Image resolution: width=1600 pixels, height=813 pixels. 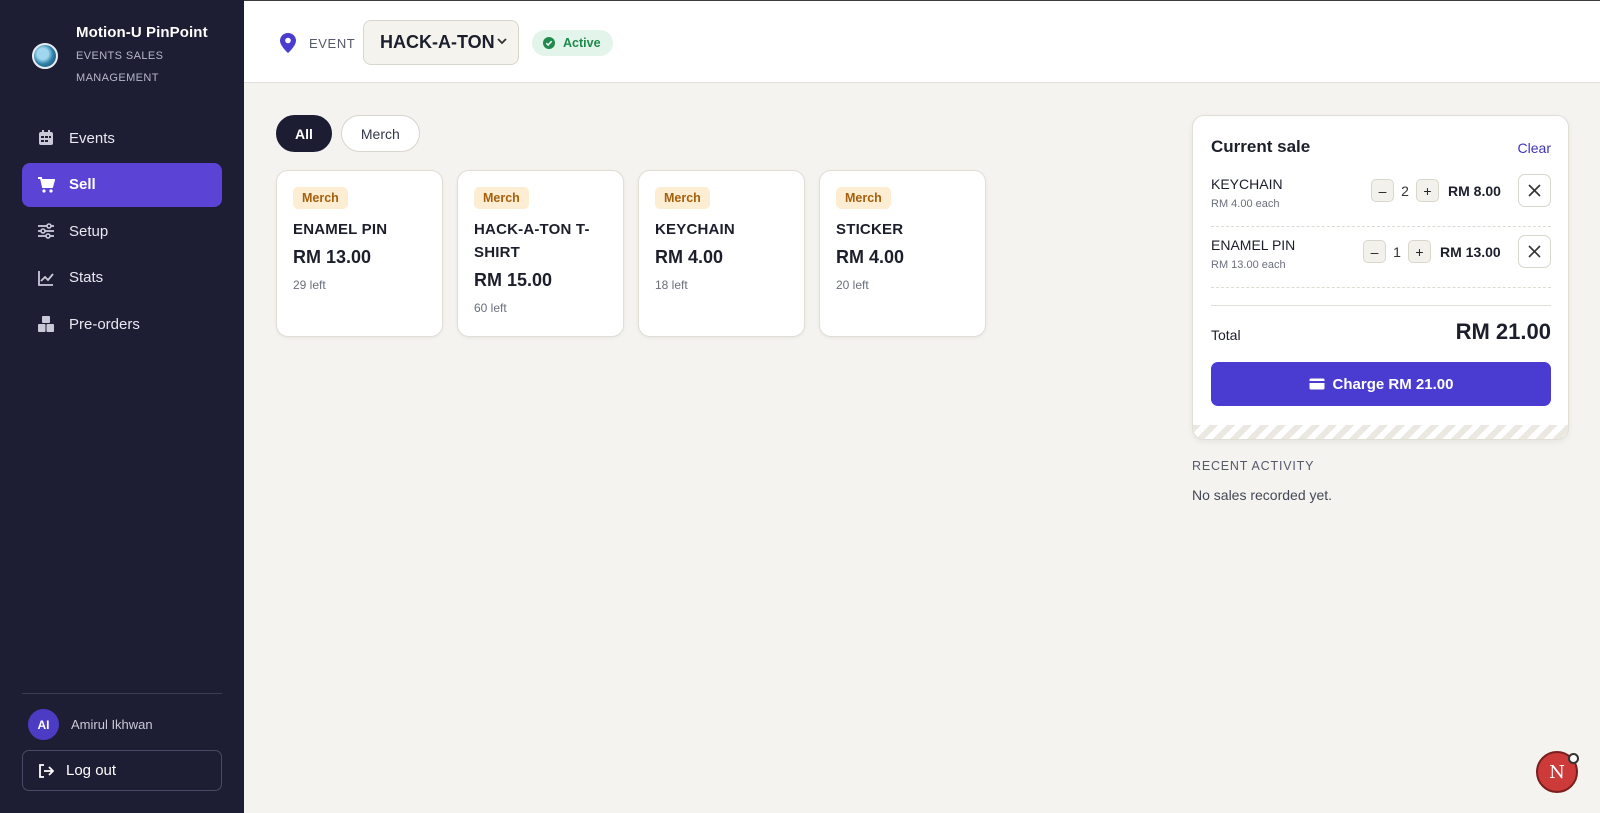 I want to click on product-name: STICKER, so click(x=870, y=229).